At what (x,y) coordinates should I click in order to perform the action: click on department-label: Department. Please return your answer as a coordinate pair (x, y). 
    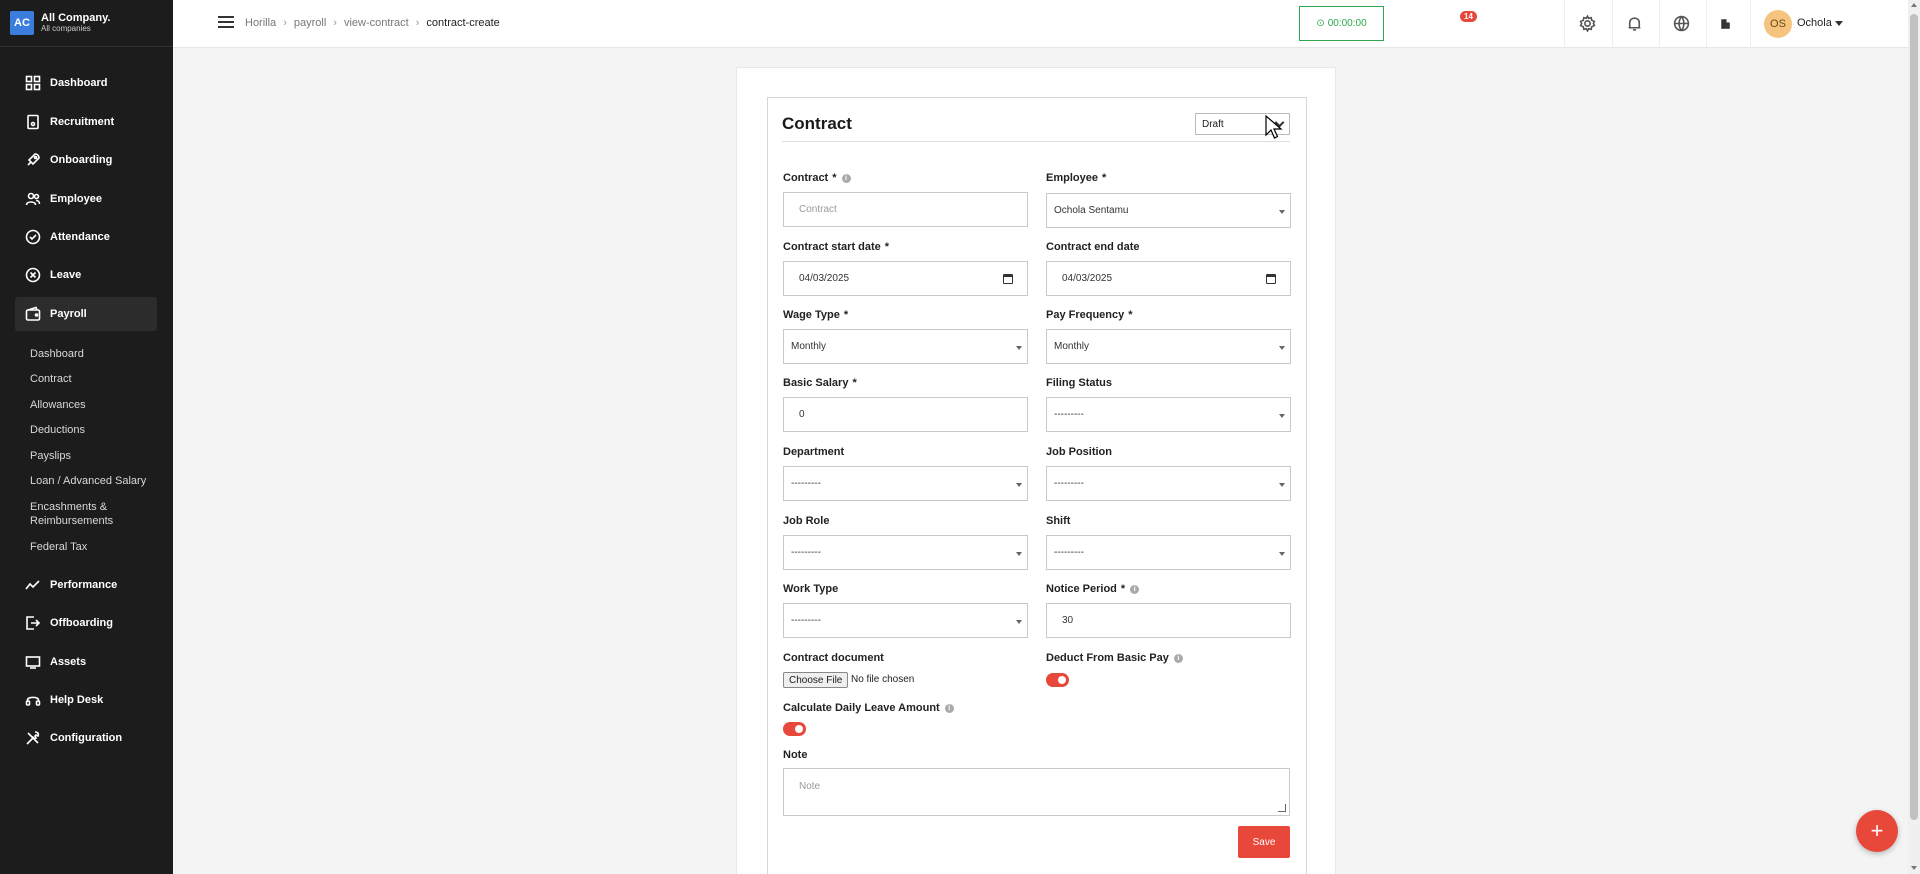
    Looking at the image, I should click on (814, 452).